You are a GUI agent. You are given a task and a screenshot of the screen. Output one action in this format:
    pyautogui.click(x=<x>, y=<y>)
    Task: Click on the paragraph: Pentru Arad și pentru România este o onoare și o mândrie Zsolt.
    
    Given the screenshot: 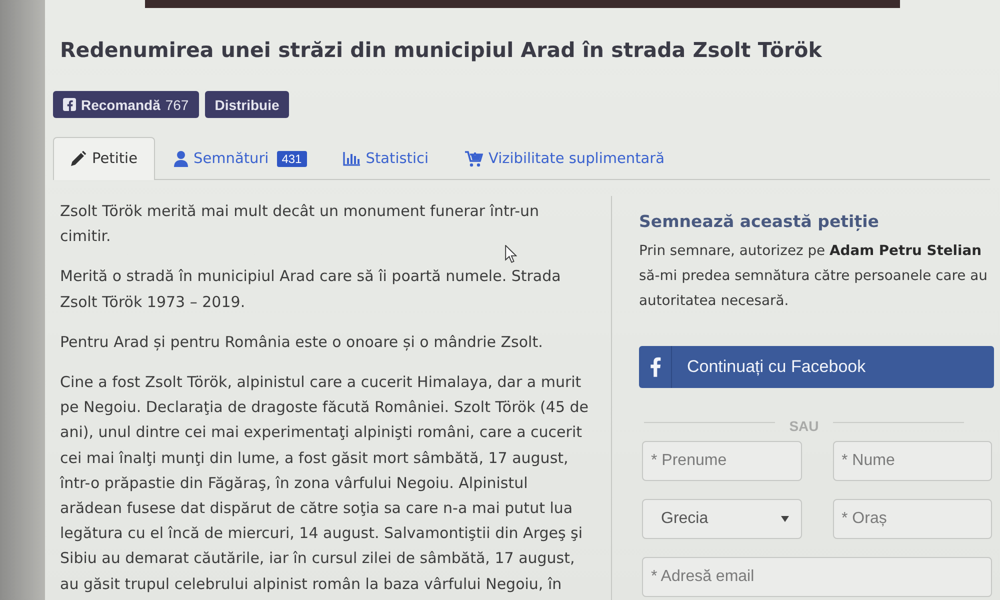 What is the action you would take?
    pyautogui.click(x=302, y=342)
    